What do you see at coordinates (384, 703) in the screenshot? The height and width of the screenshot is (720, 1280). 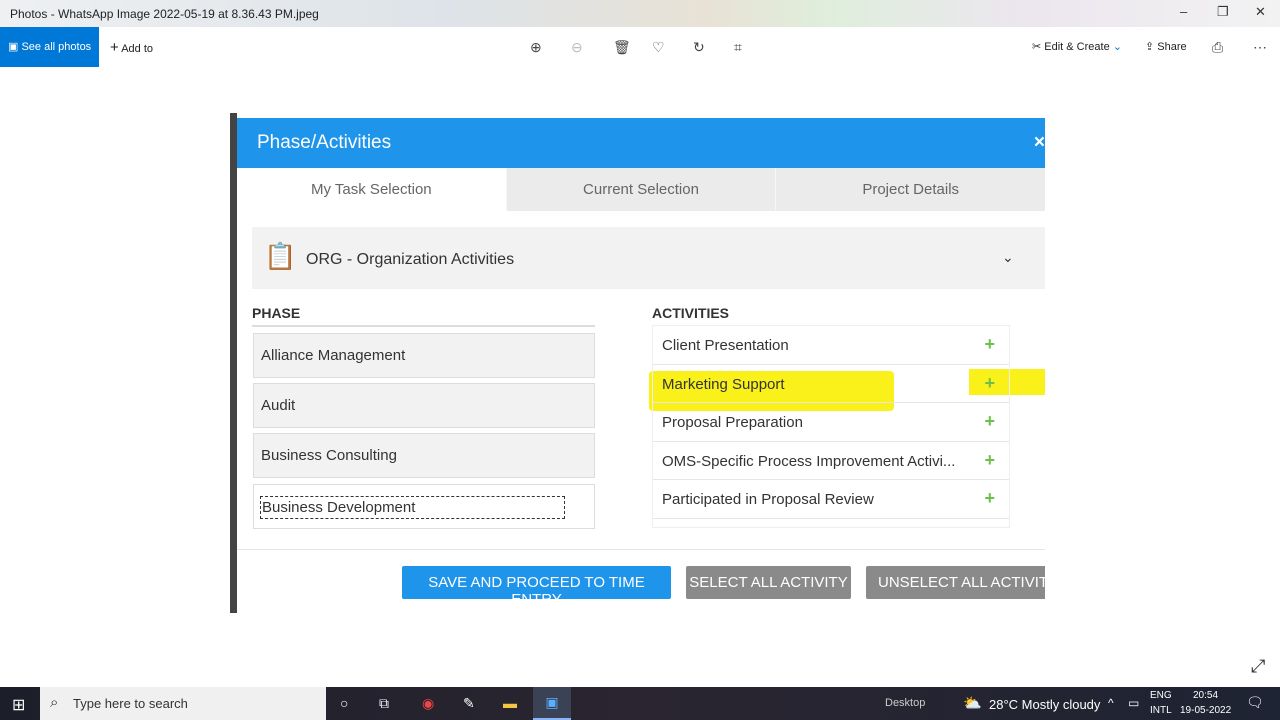 I see `task-view-icon: ⧉` at bounding box center [384, 703].